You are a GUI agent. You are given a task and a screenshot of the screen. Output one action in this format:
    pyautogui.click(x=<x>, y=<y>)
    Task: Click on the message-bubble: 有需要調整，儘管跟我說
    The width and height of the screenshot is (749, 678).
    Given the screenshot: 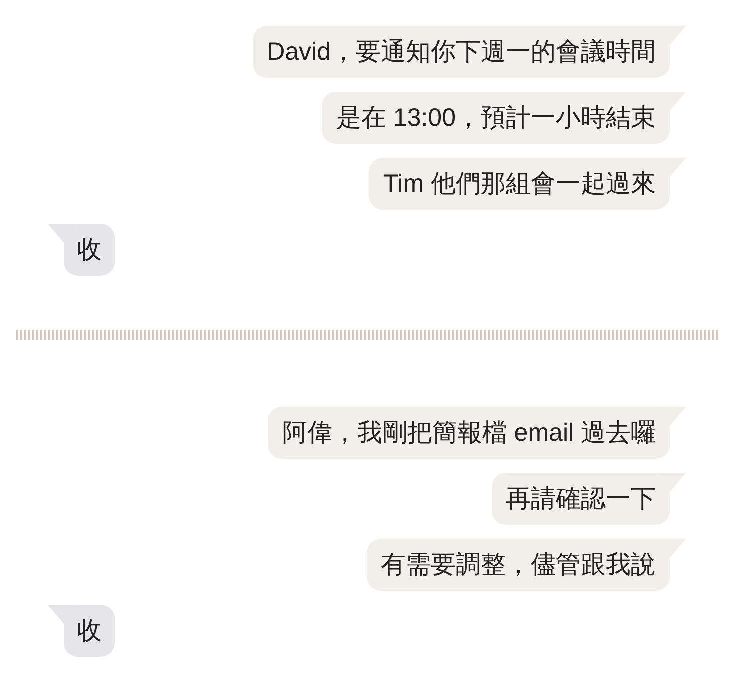 What is the action you would take?
    pyautogui.click(x=526, y=565)
    